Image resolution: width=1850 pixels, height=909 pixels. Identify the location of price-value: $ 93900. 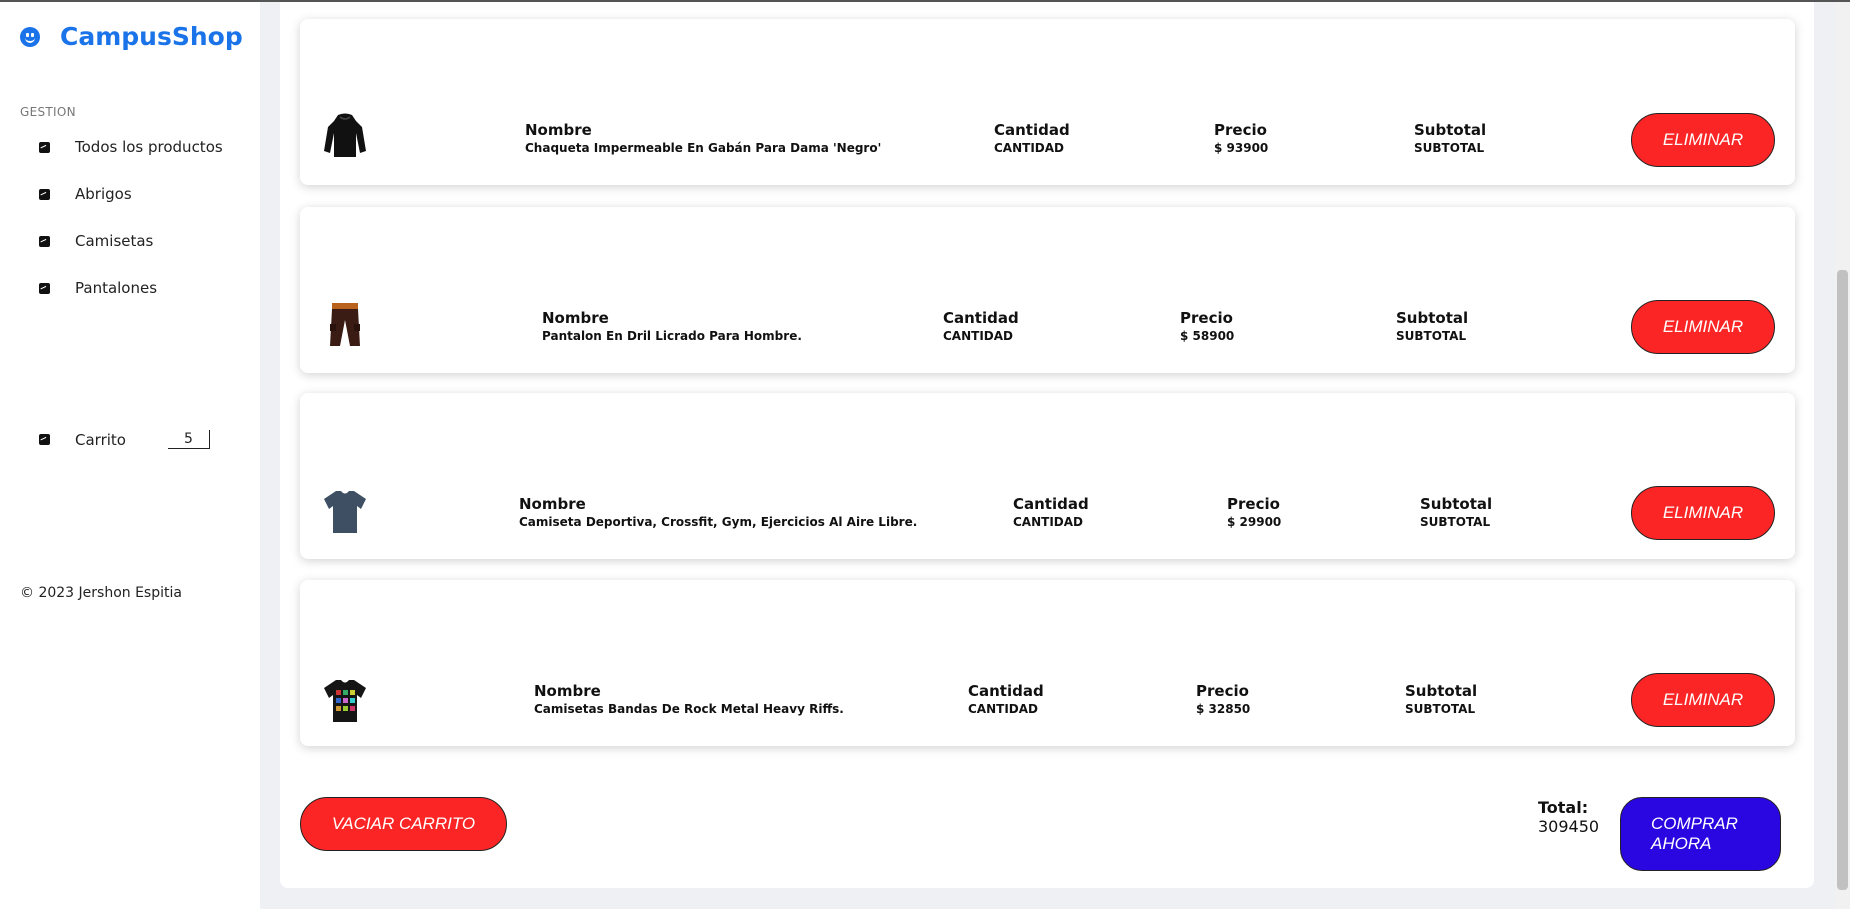
(1241, 148).